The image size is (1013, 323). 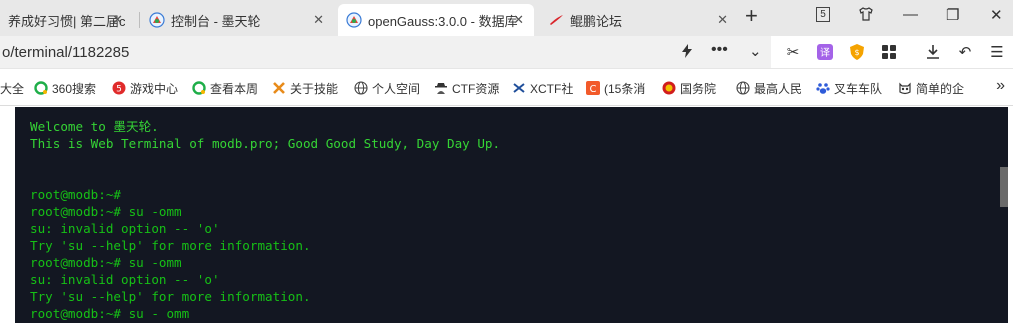 I want to click on baidu-paw-icon, so click(x=823, y=88).